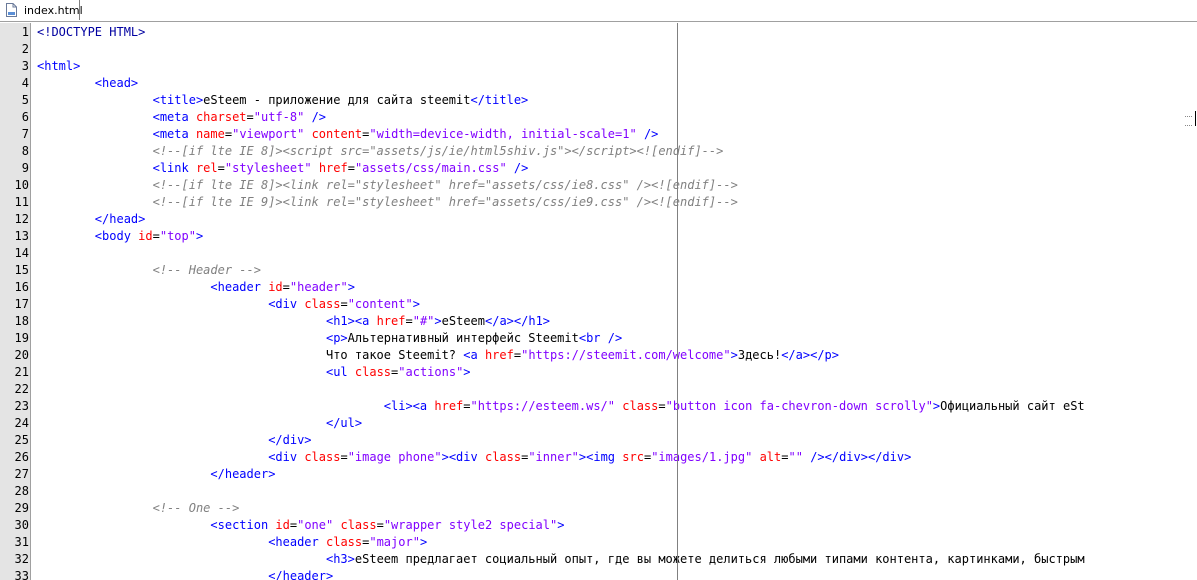 Image resolution: width=1197 pixels, height=580 pixels. I want to click on code-line: 17 <div class="content">, so click(598, 304).